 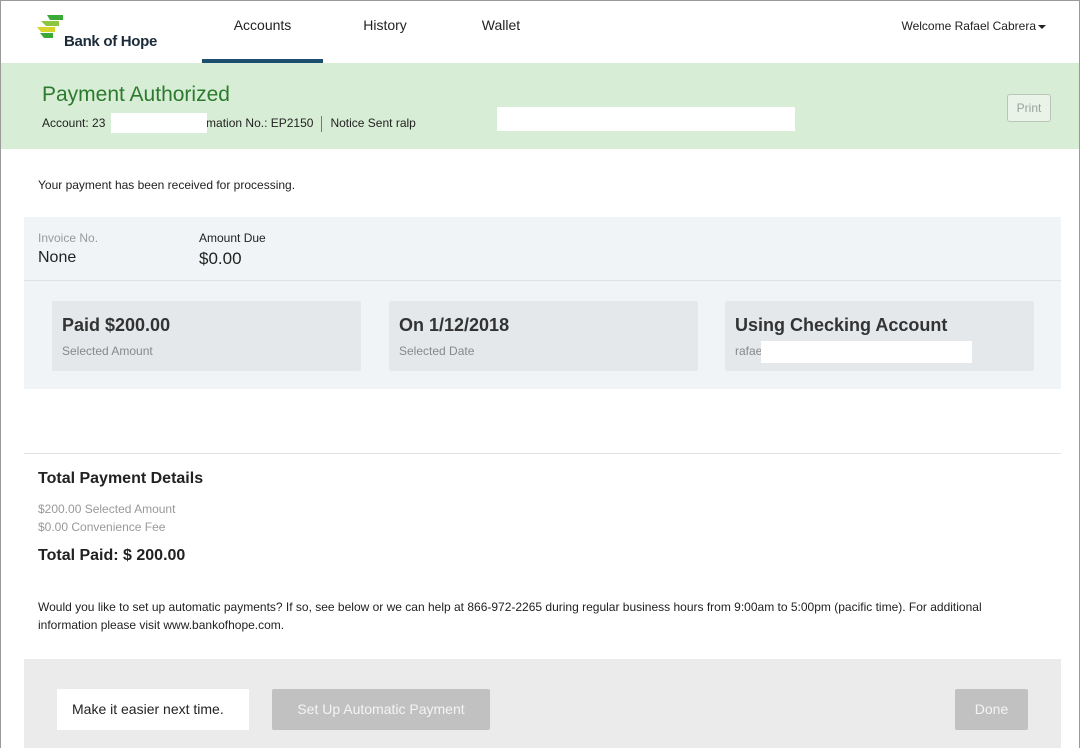 What do you see at coordinates (542, 453) in the screenshot?
I see `section-divider` at bounding box center [542, 453].